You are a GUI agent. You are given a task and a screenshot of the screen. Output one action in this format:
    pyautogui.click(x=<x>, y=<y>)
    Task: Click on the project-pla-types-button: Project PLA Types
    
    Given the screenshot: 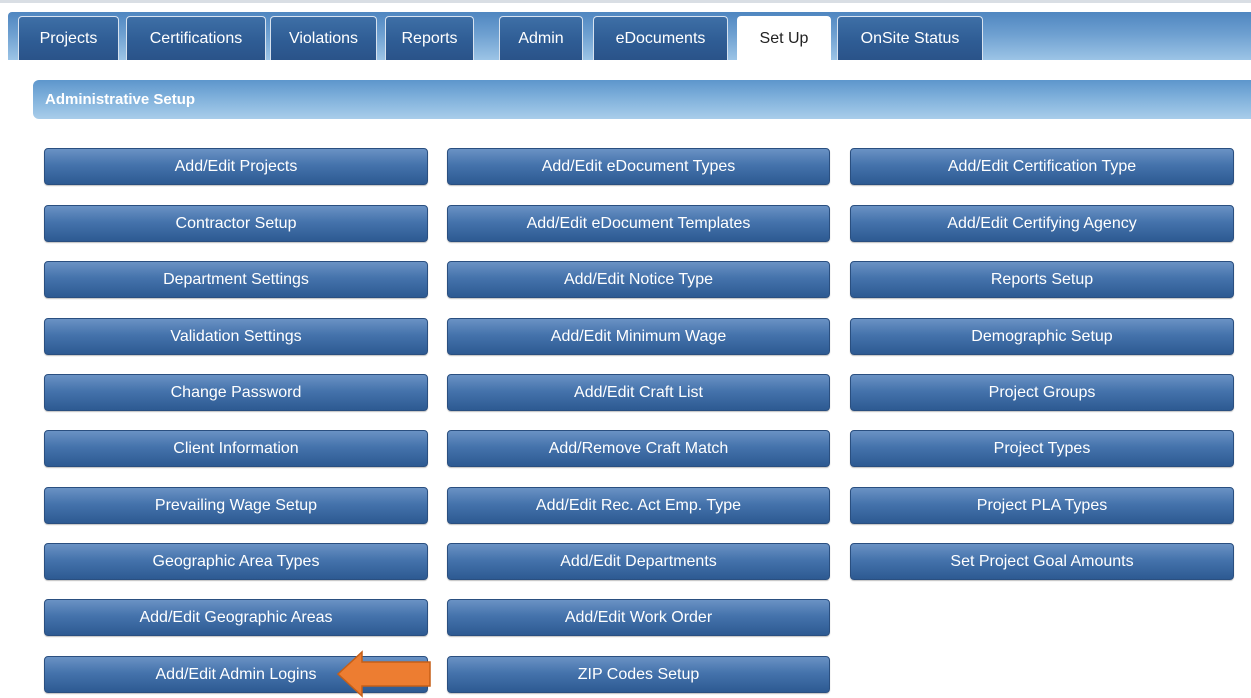 What is the action you would take?
    pyautogui.click(x=1042, y=505)
    